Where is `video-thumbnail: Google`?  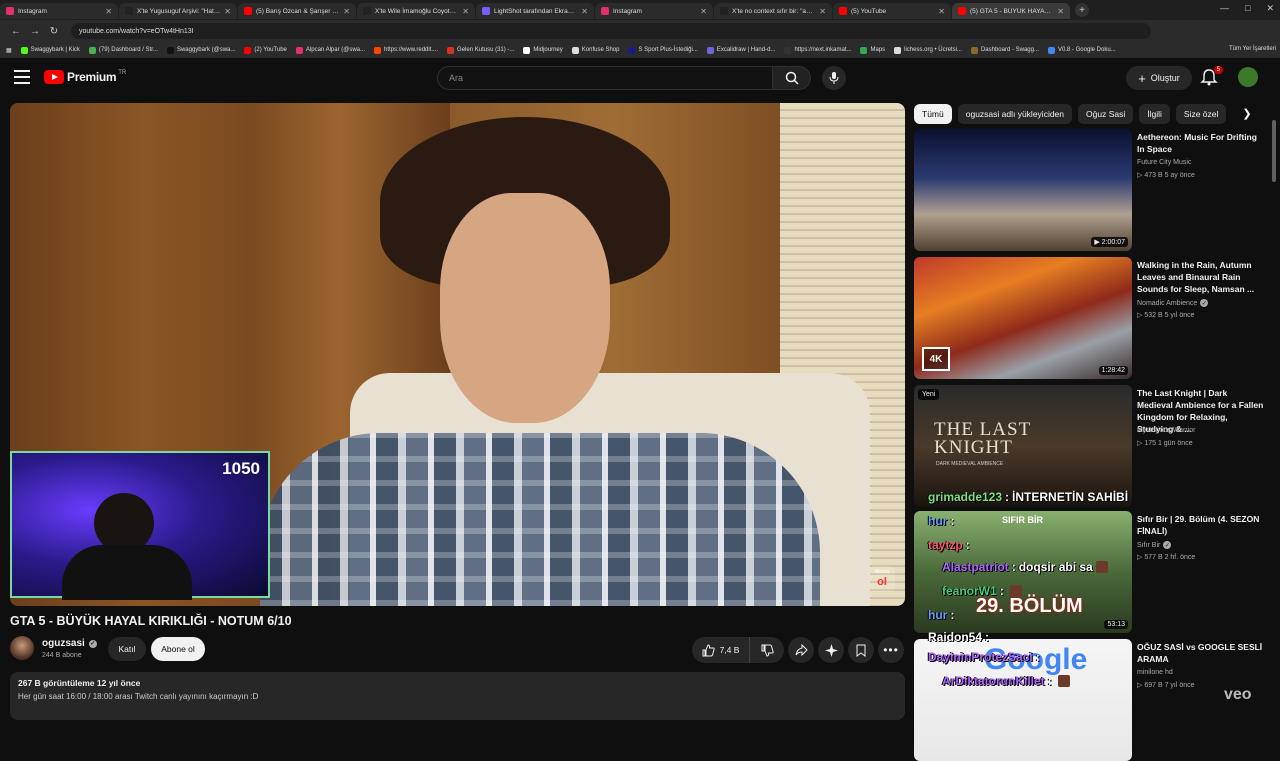 video-thumbnail: Google is located at coordinates (1023, 700).